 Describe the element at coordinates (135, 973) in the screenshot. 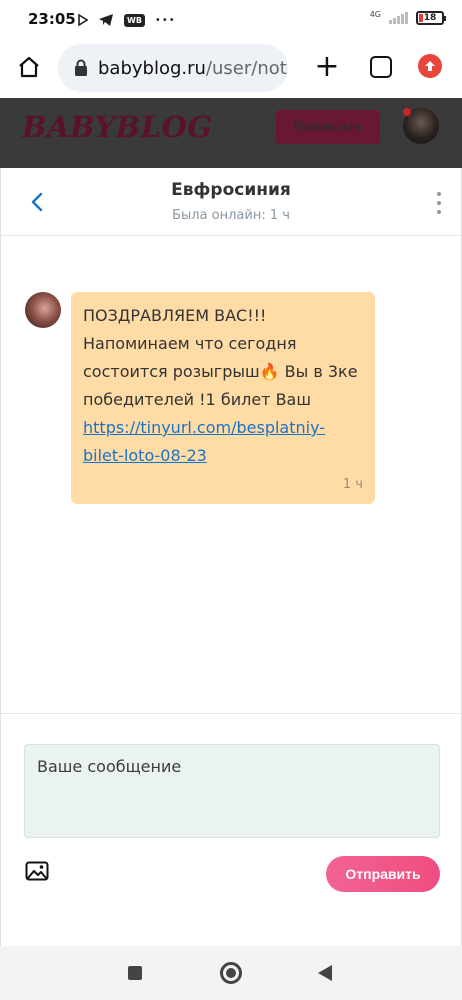

I see `recents-button` at that location.